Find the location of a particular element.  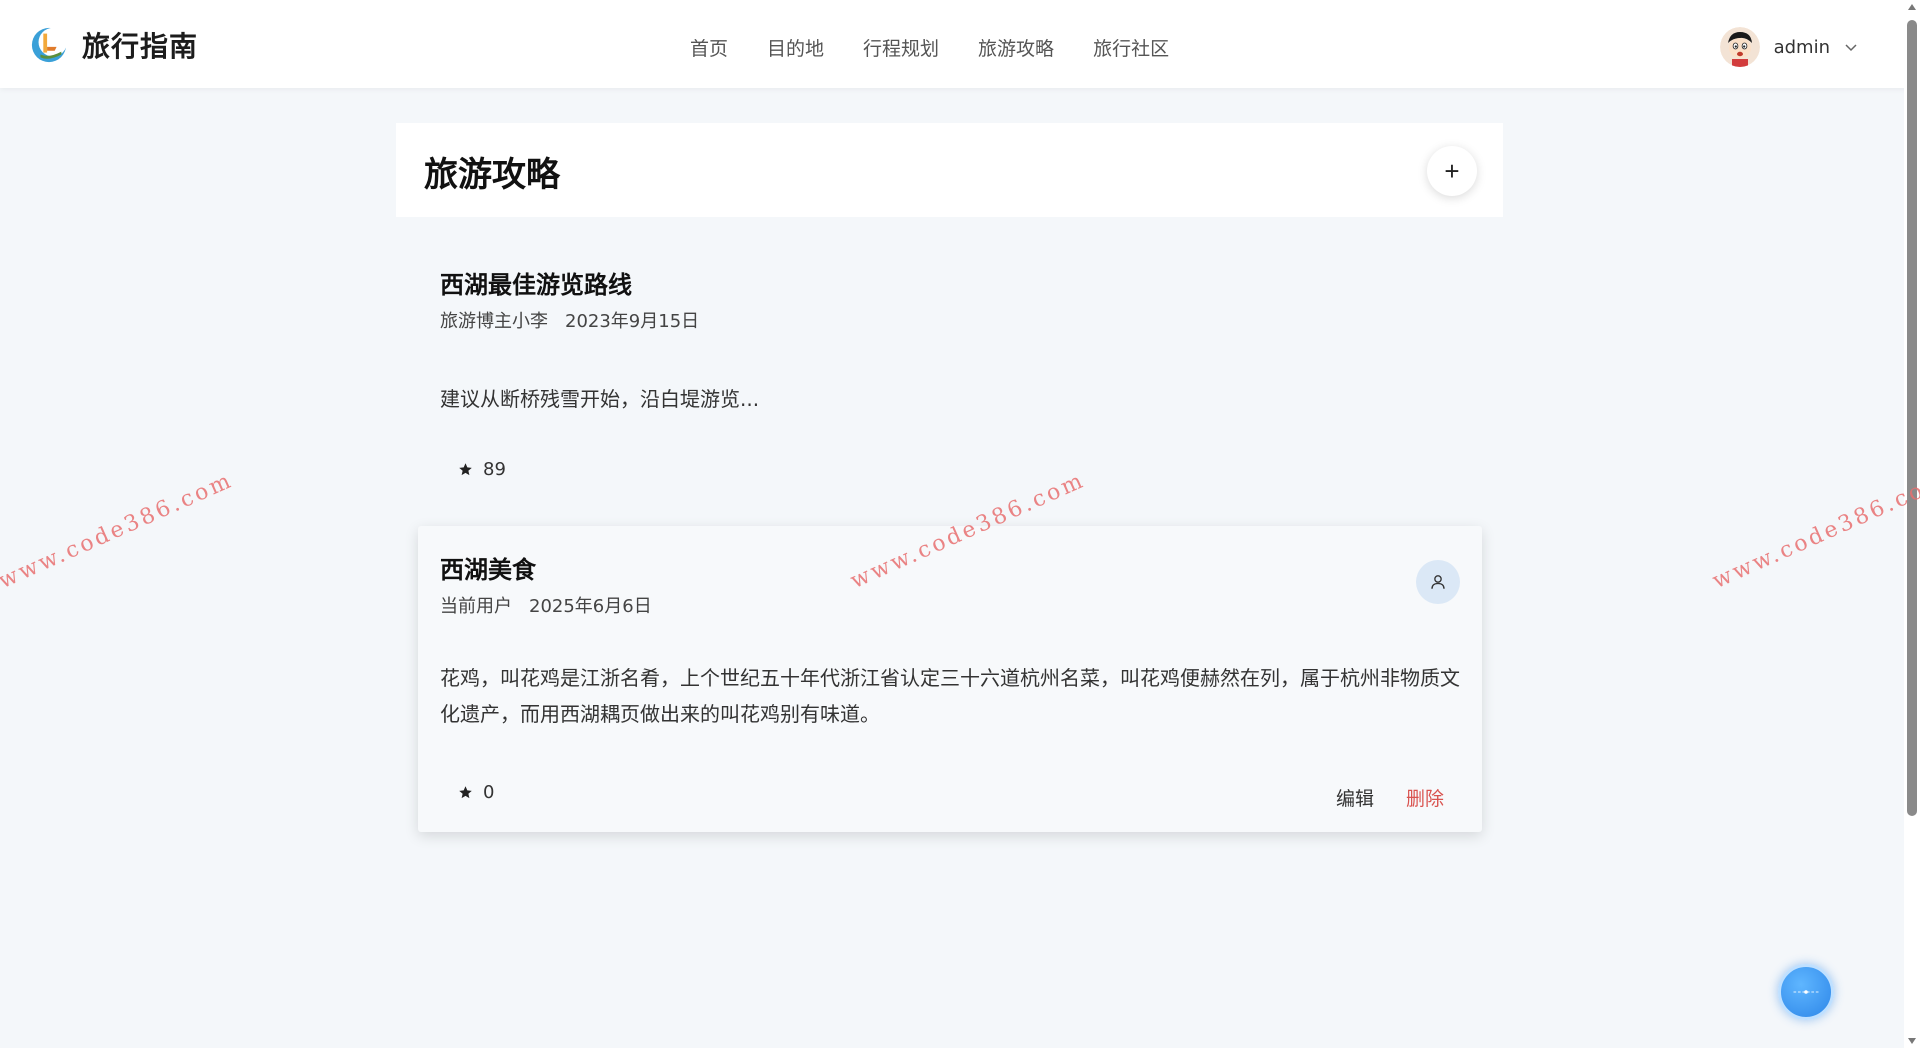

floating-assistant-button is located at coordinates (1806, 992).